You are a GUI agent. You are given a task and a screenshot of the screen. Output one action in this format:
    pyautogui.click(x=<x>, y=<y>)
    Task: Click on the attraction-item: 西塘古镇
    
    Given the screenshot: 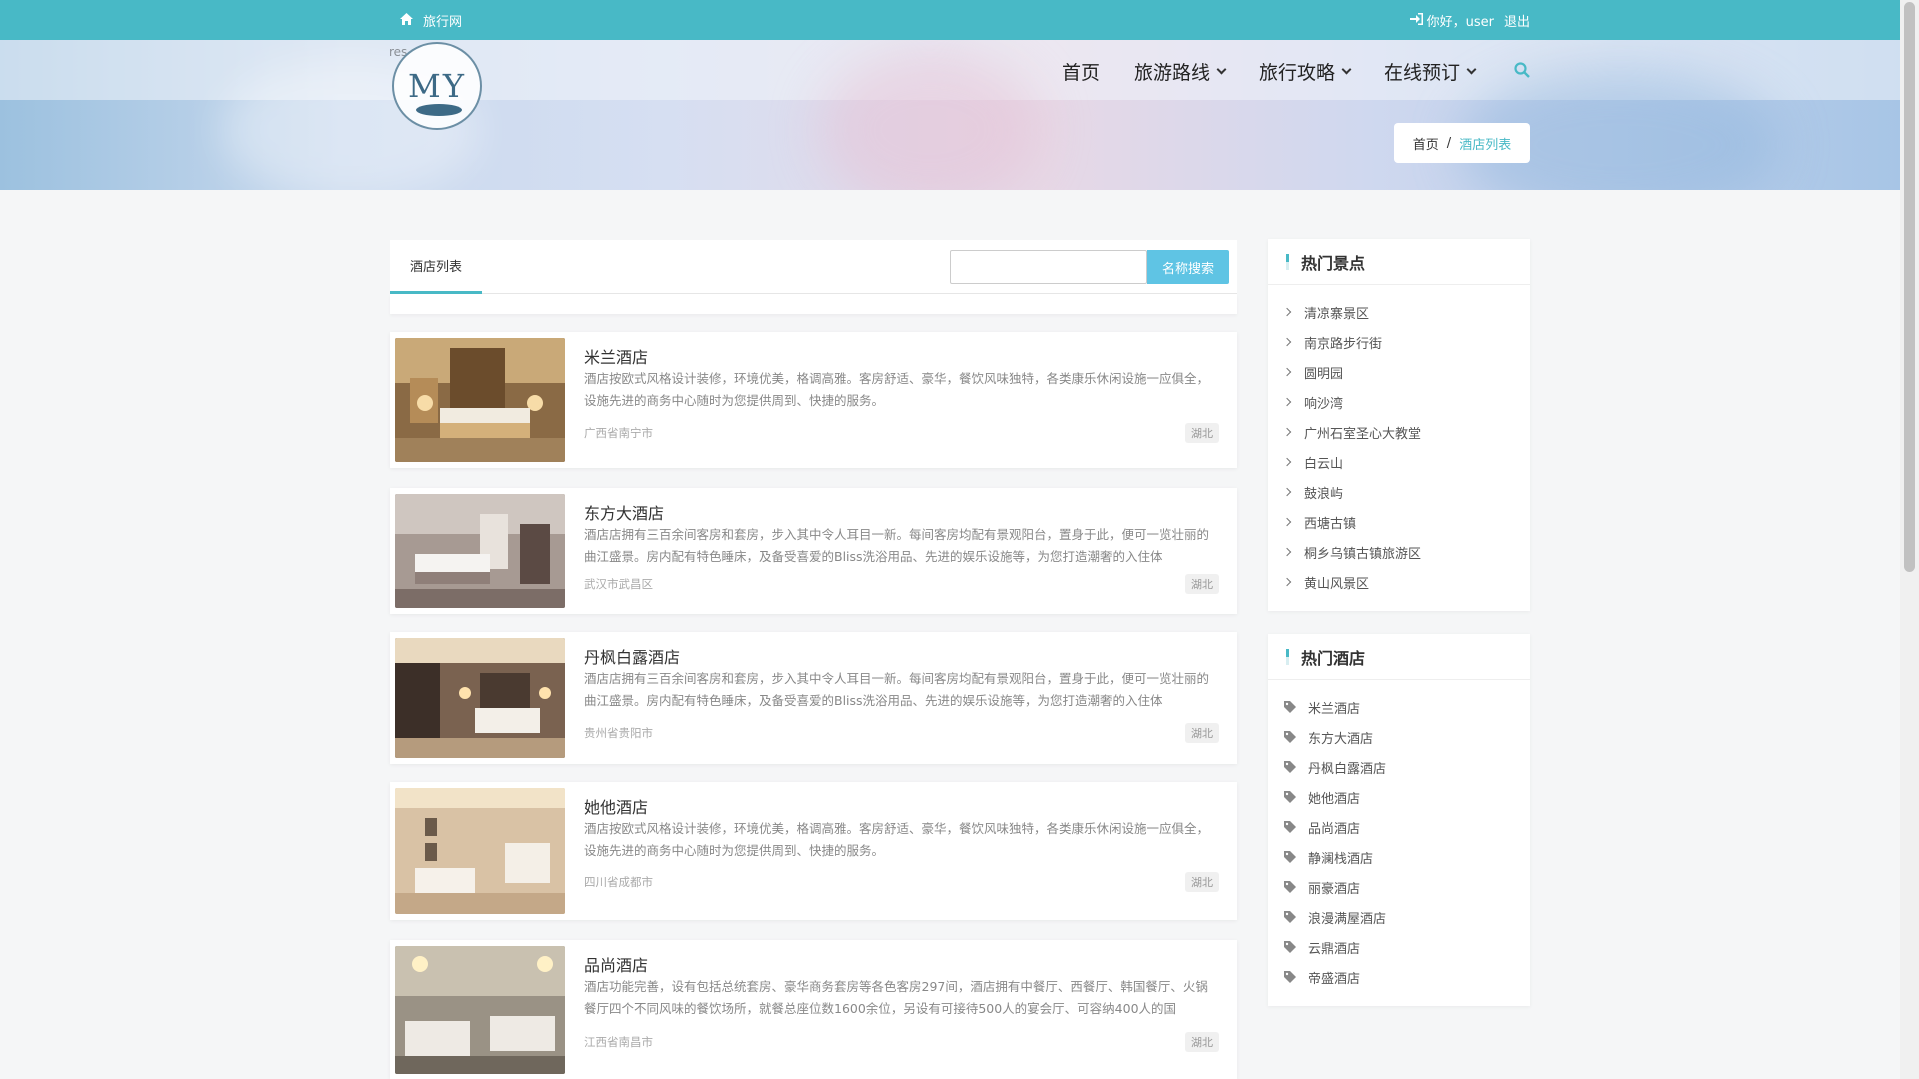 What is the action you would take?
    pyautogui.click(x=1399, y=522)
    